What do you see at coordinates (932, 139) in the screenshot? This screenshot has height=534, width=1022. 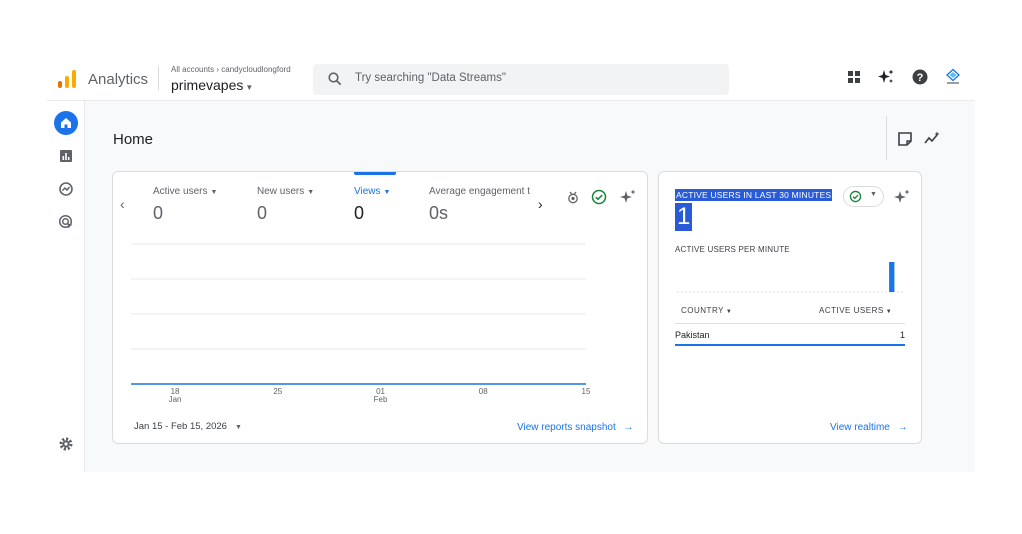 I see `insights-icon` at bounding box center [932, 139].